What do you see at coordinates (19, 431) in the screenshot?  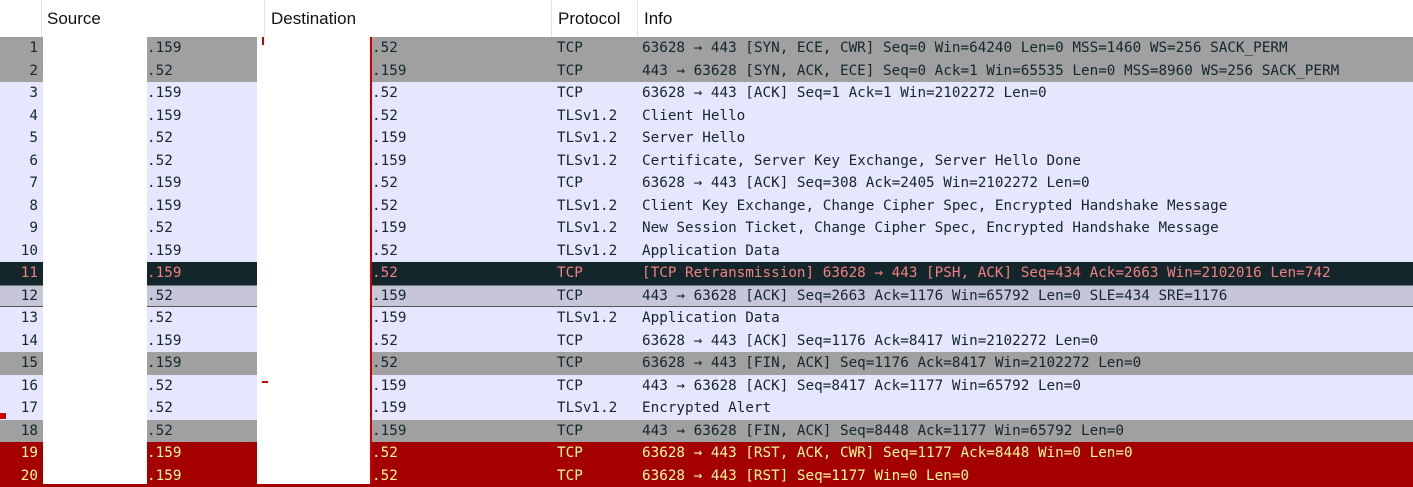 I see `packet-number: 18` at bounding box center [19, 431].